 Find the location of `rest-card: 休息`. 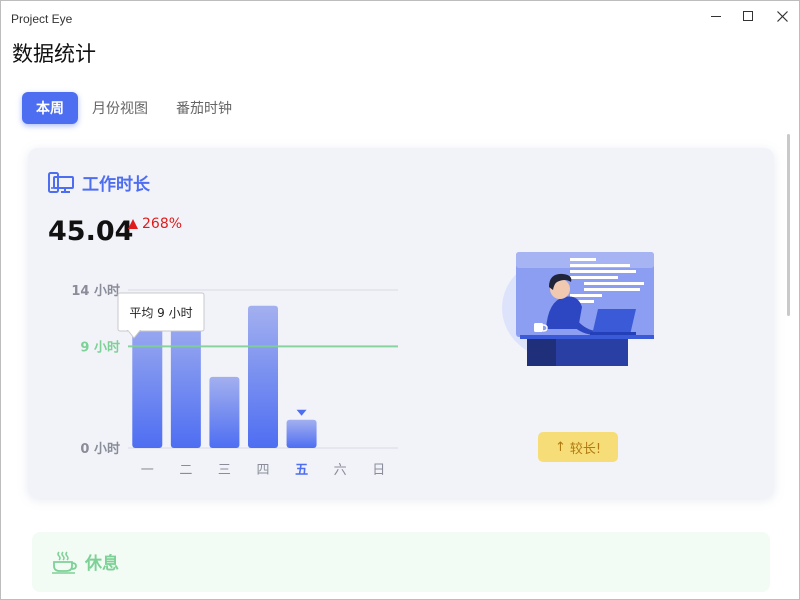

rest-card: 休息 is located at coordinates (401, 562).